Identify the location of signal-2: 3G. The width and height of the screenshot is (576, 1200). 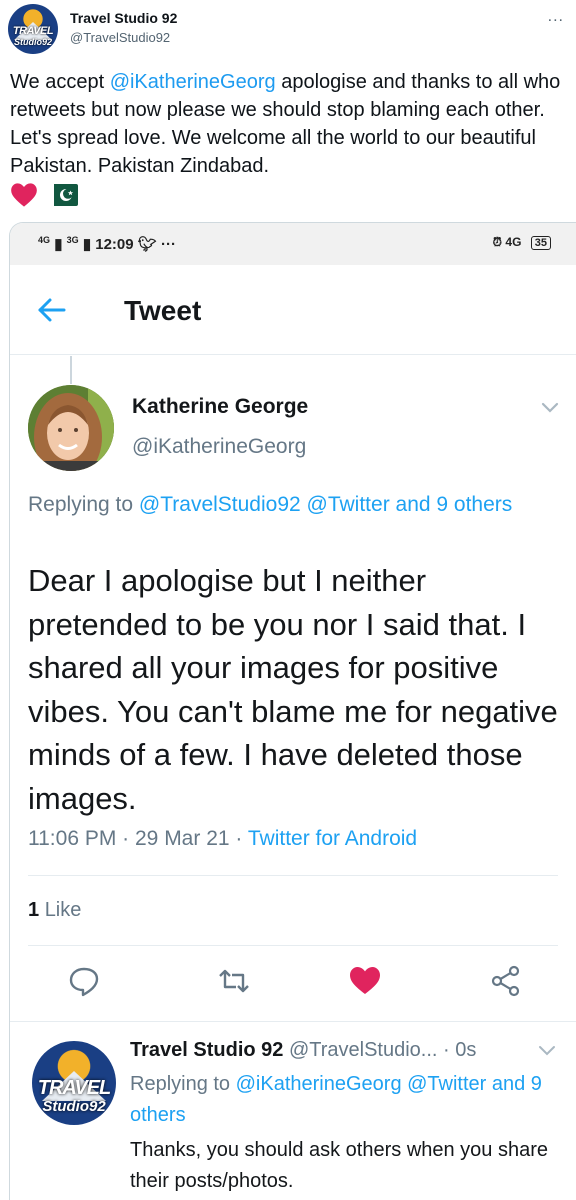
(72, 240).